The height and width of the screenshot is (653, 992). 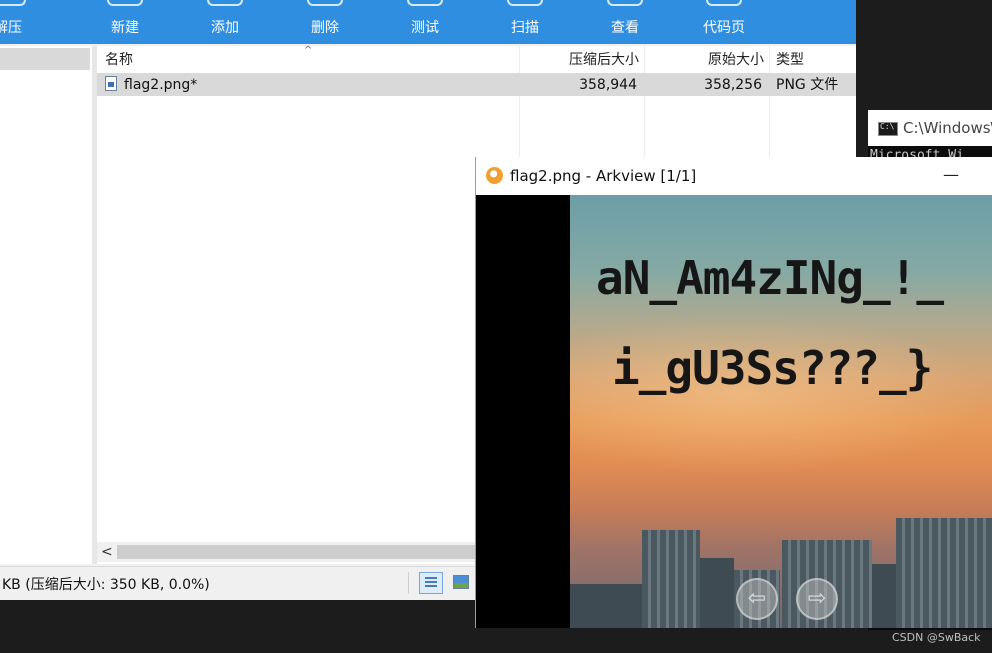 I want to click on scrollbar-thumb, so click(x=296, y=552).